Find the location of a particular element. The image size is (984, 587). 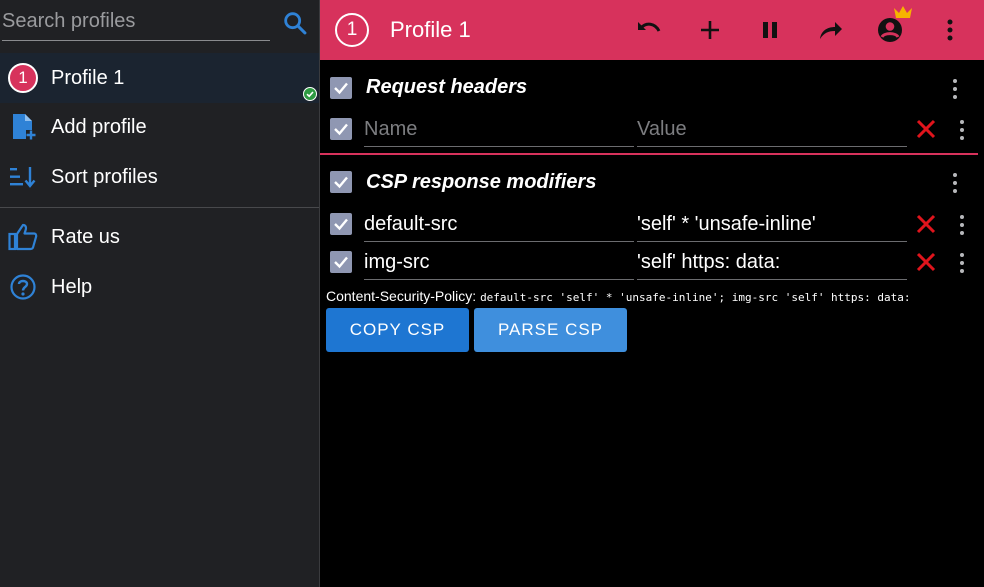

help-link: Help is located at coordinates (159, 287).